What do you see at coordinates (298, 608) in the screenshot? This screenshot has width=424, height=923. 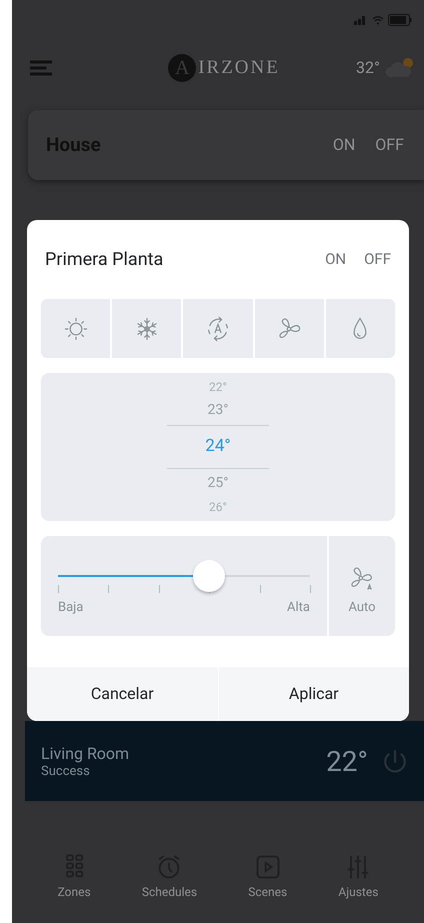 I see `slider-max-label: Alta` at bounding box center [298, 608].